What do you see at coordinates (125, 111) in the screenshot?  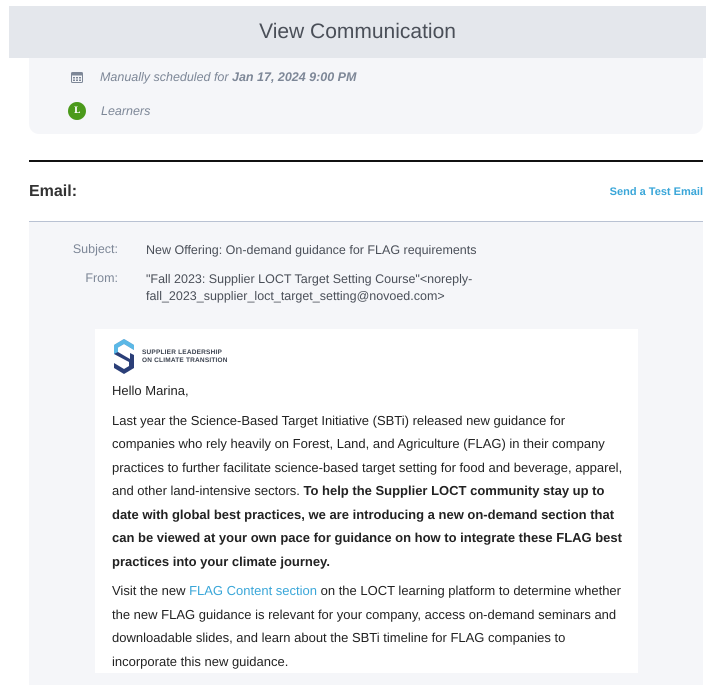 I see `recipients-text: Learners` at bounding box center [125, 111].